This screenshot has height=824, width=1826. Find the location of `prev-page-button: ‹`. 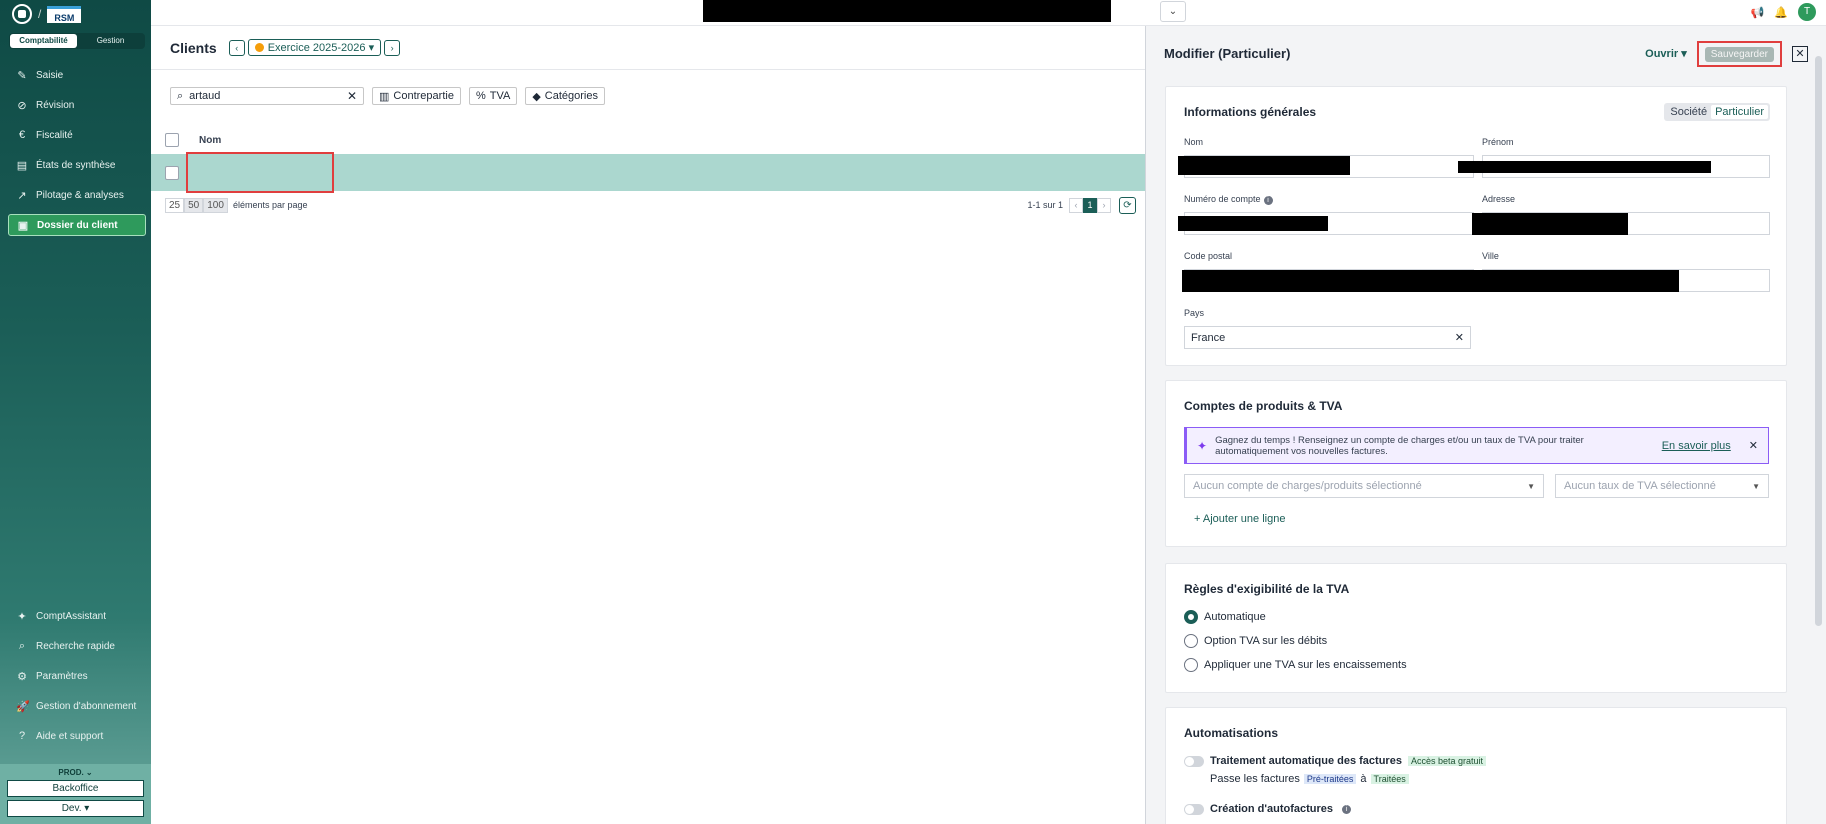

prev-page-button: ‹ is located at coordinates (1076, 205).